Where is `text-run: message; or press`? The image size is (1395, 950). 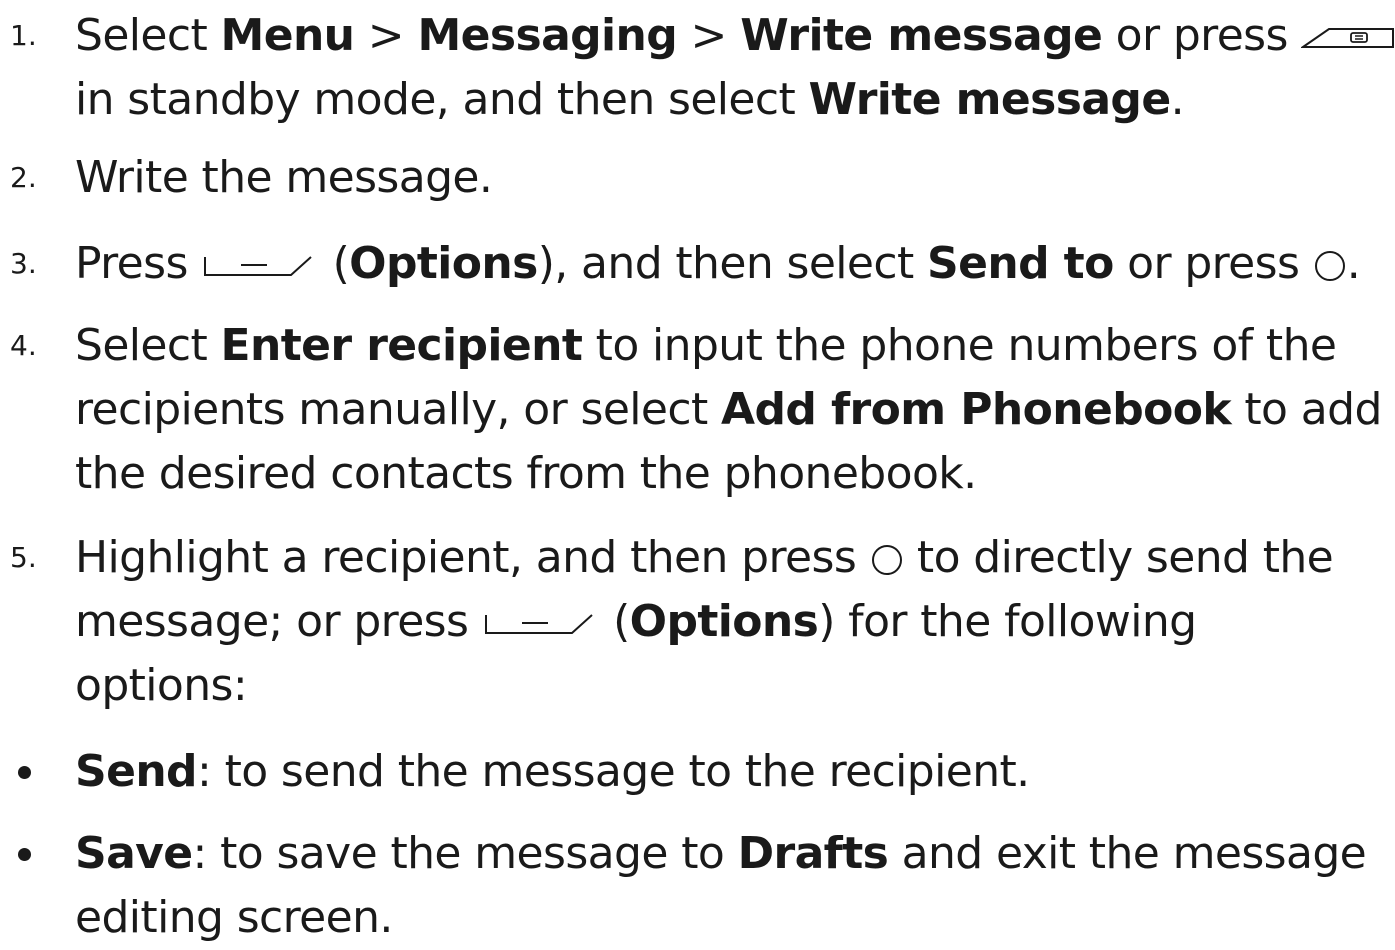
text-run: message; or press is located at coordinates (278, 621).